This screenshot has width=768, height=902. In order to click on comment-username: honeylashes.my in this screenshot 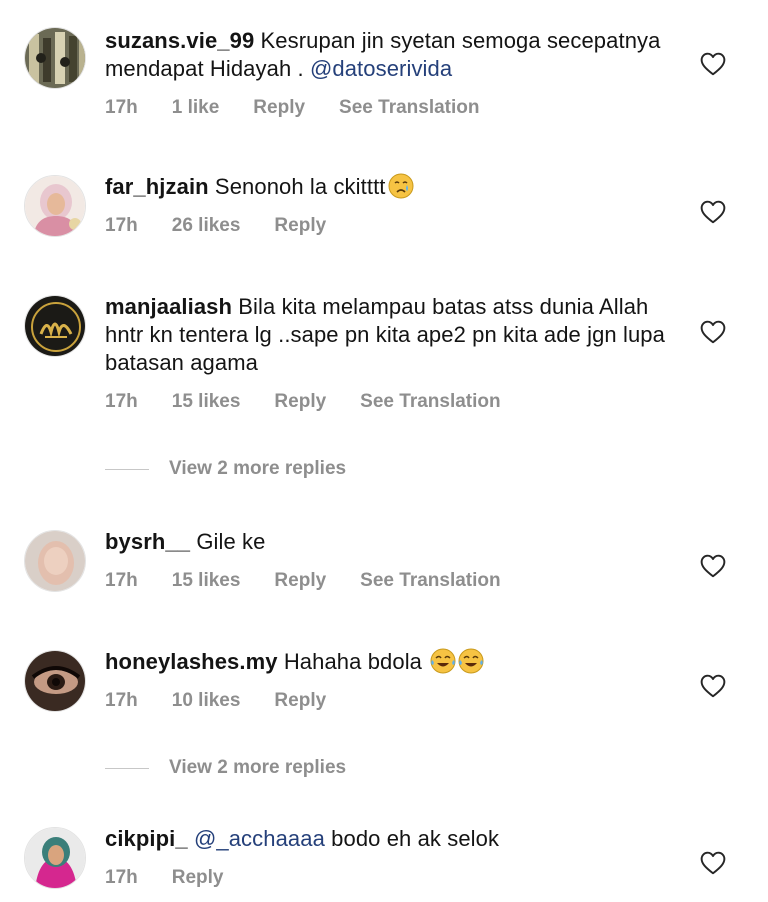, I will do `click(191, 661)`.